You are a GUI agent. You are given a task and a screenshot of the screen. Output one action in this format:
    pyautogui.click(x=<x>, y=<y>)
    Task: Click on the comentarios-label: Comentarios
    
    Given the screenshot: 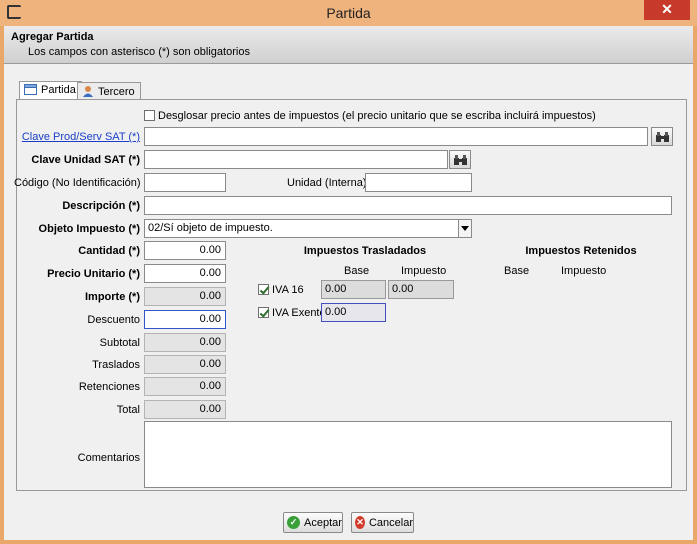 What is the action you would take?
    pyautogui.click(x=108, y=458)
    